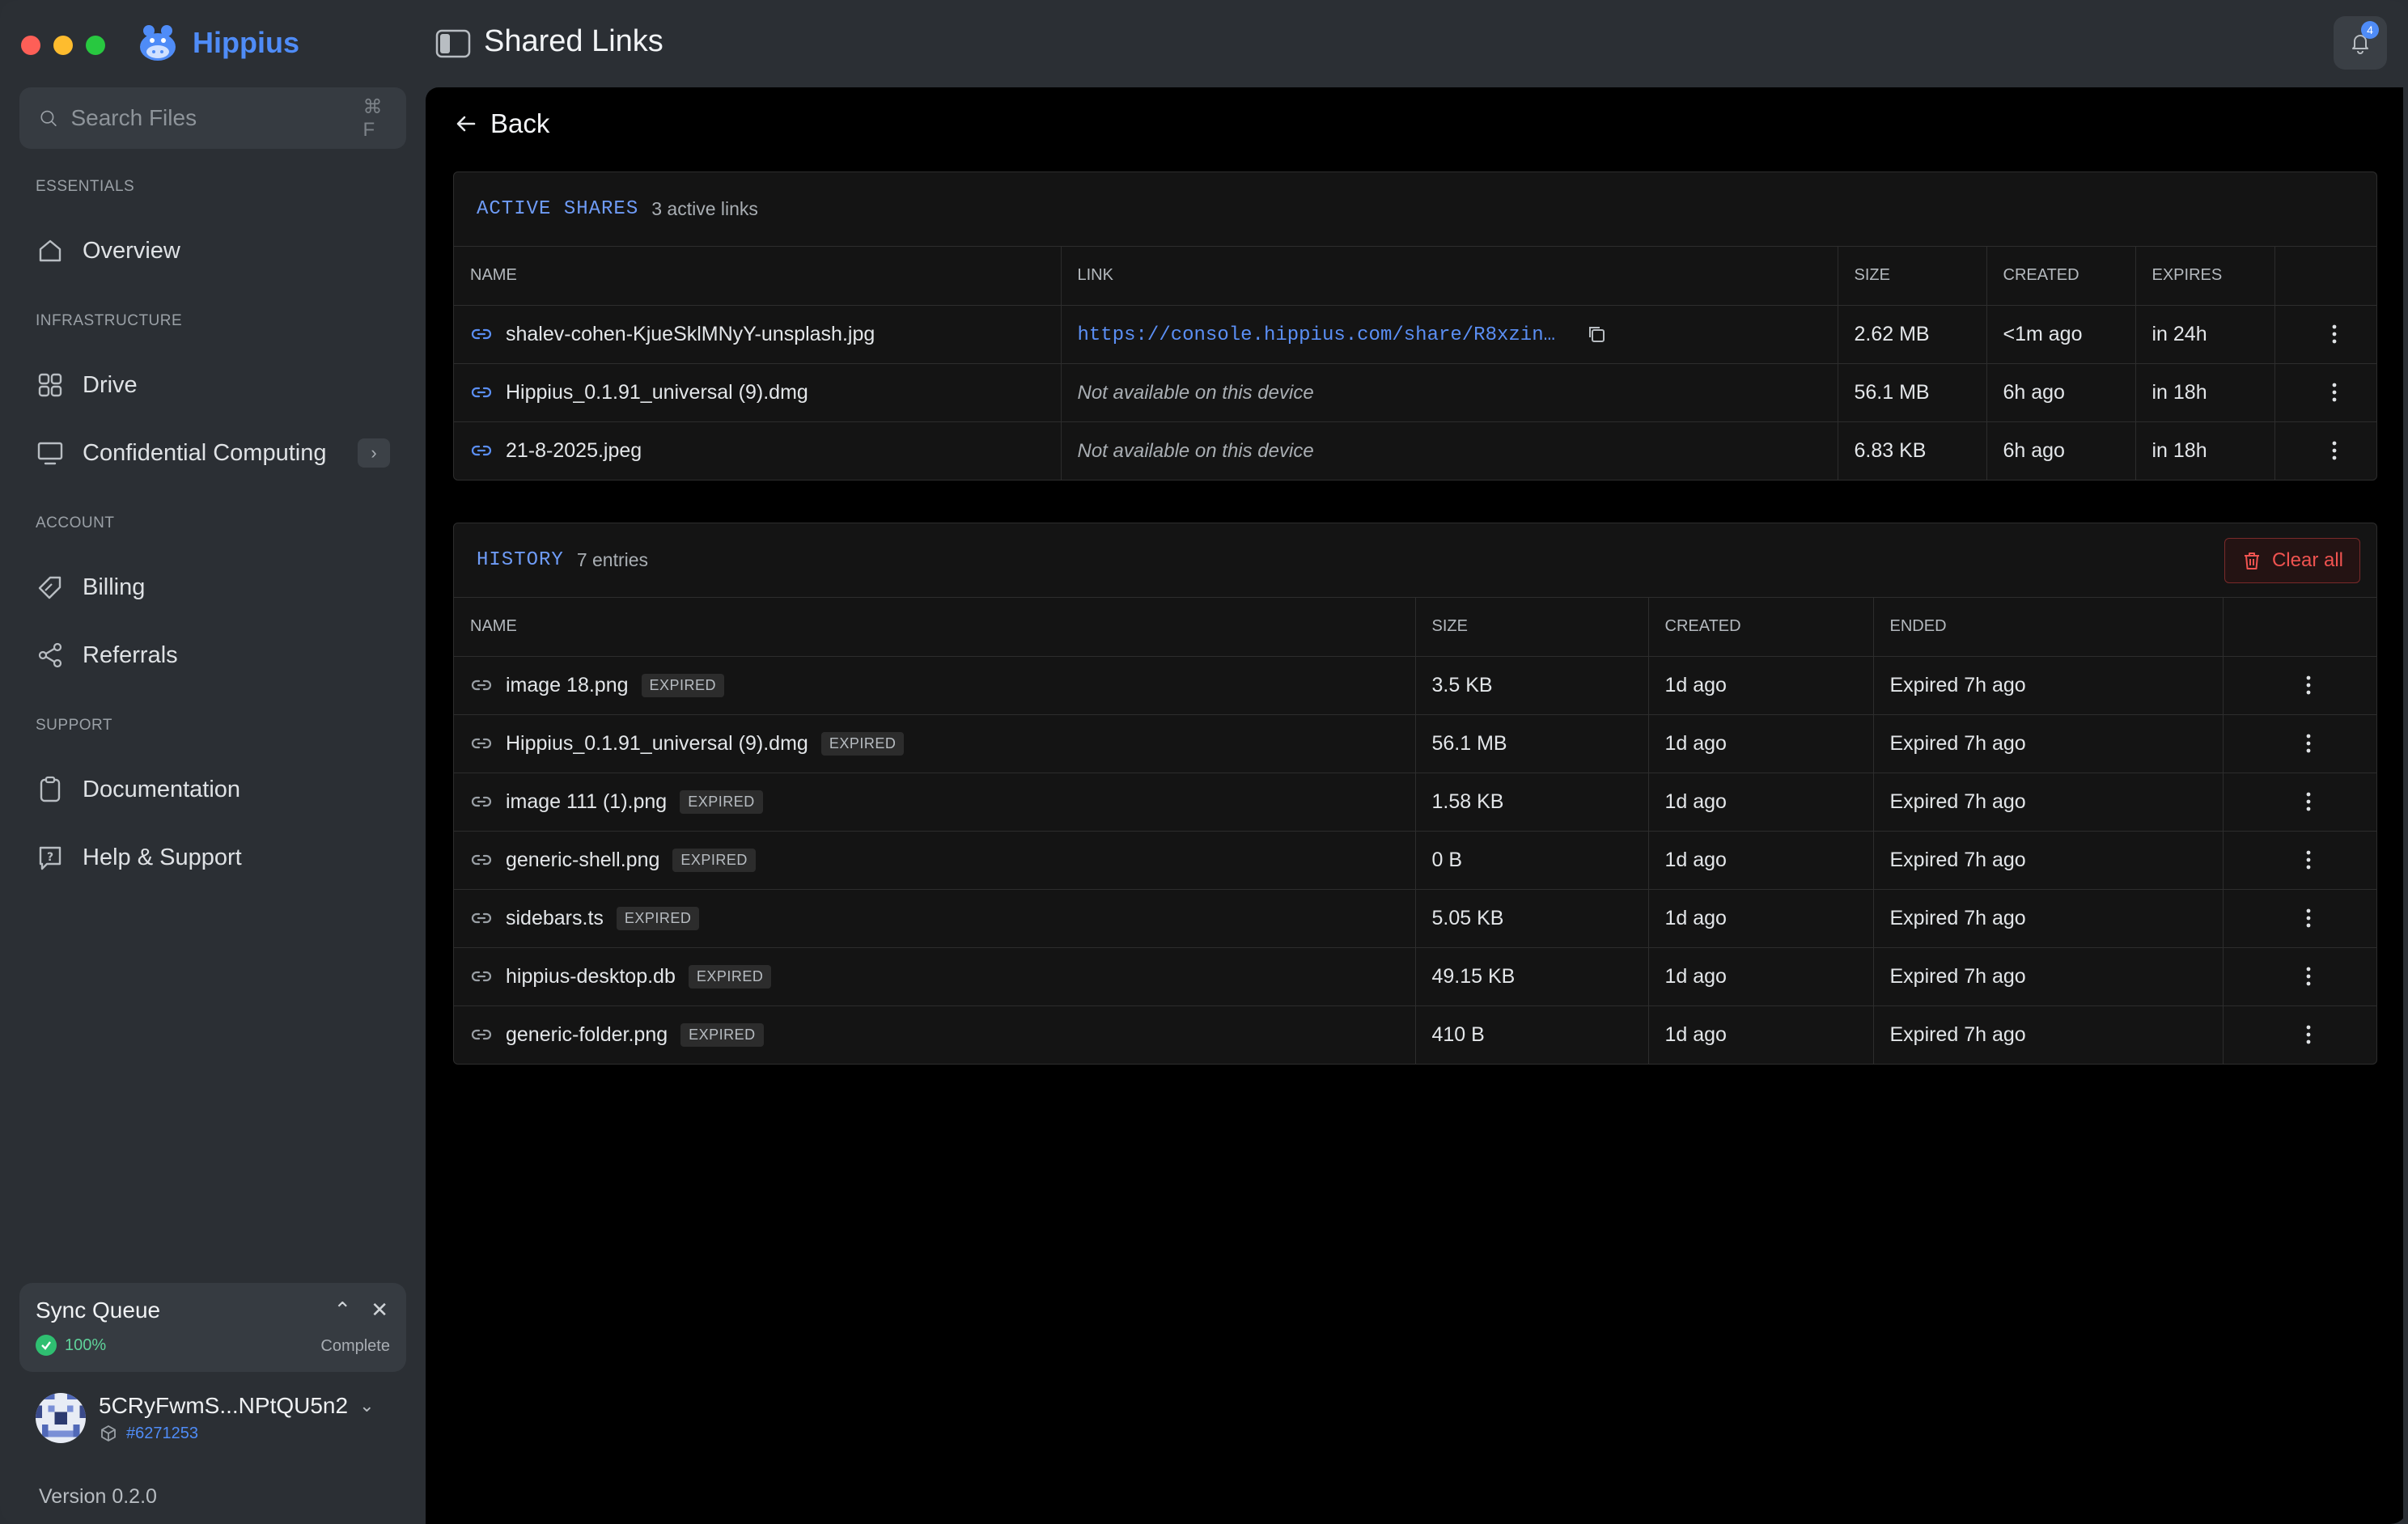 Image resolution: width=2408 pixels, height=1524 pixels. What do you see at coordinates (212, 385) in the screenshot?
I see `sidebar-item-drive: Drive` at bounding box center [212, 385].